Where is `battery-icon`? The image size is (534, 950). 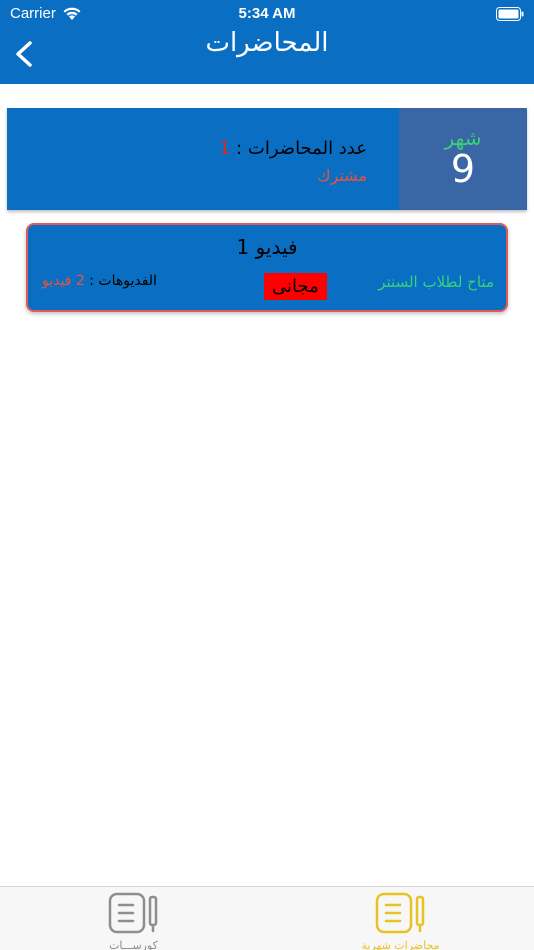
battery-icon is located at coordinates (510, 14).